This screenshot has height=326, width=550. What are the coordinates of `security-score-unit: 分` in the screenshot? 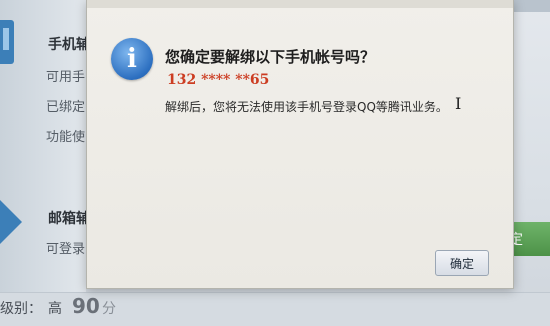 It's located at (109, 309).